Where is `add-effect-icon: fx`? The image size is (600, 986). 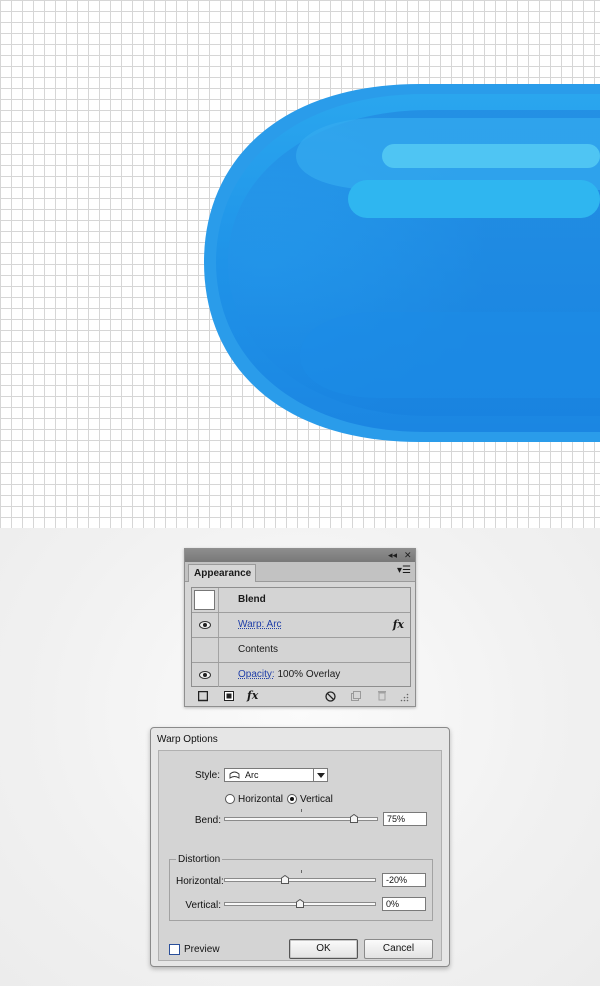
add-effect-icon: fx is located at coordinates (252, 696).